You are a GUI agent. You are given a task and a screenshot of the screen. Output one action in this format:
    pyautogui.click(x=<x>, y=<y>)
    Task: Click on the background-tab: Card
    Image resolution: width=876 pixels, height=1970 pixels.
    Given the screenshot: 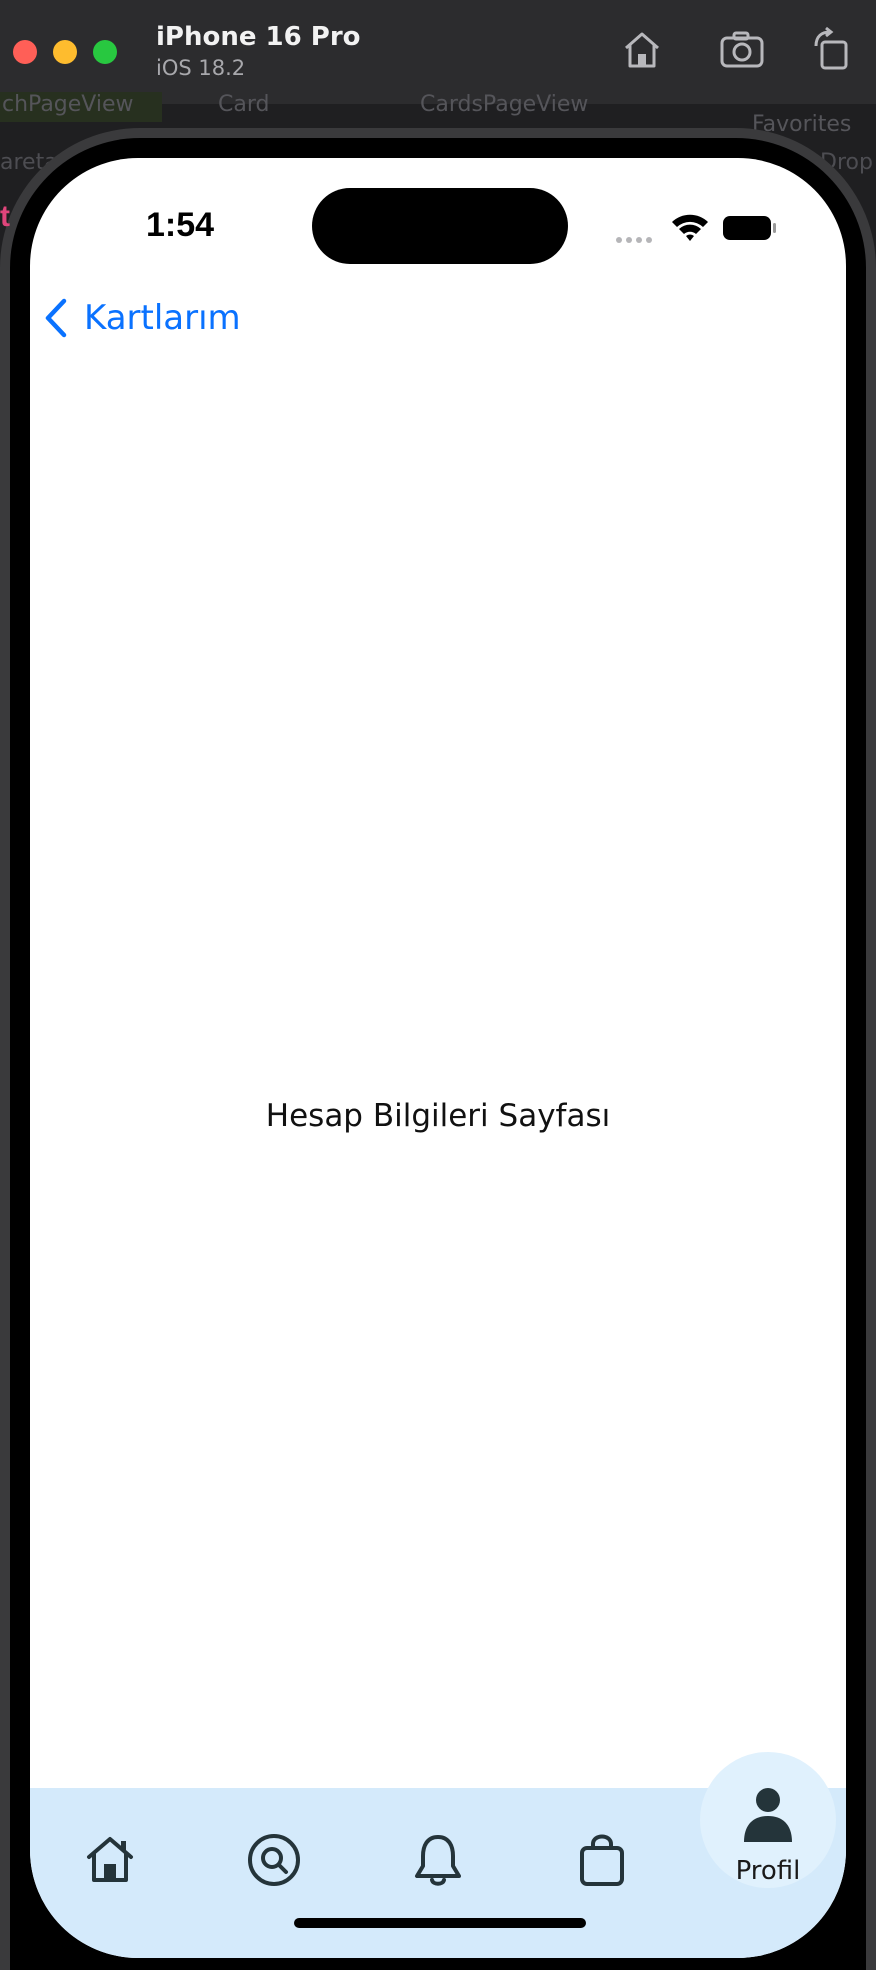 What is the action you would take?
    pyautogui.click(x=244, y=104)
    